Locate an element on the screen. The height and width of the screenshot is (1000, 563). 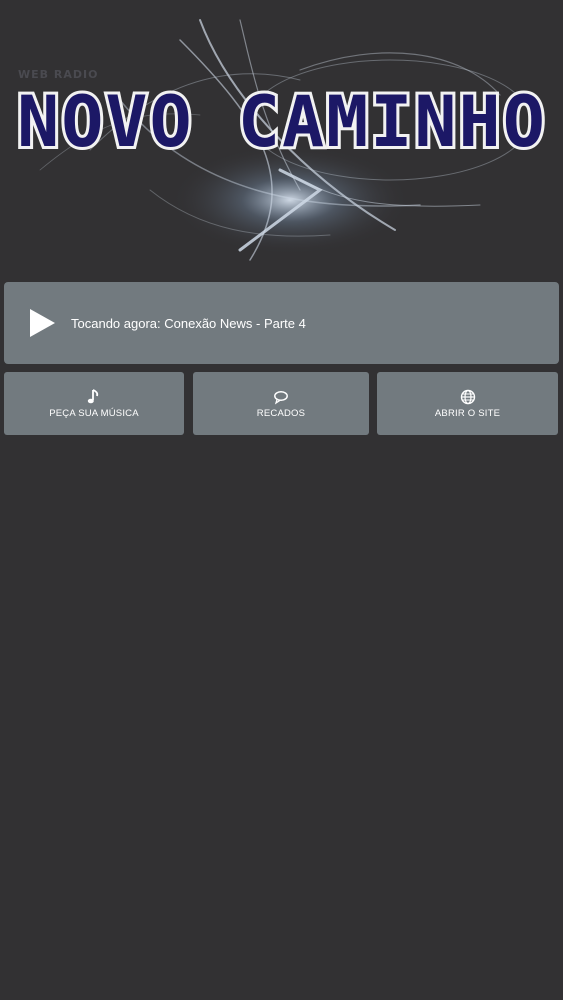
messages-button: RECADOS is located at coordinates (281, 403).